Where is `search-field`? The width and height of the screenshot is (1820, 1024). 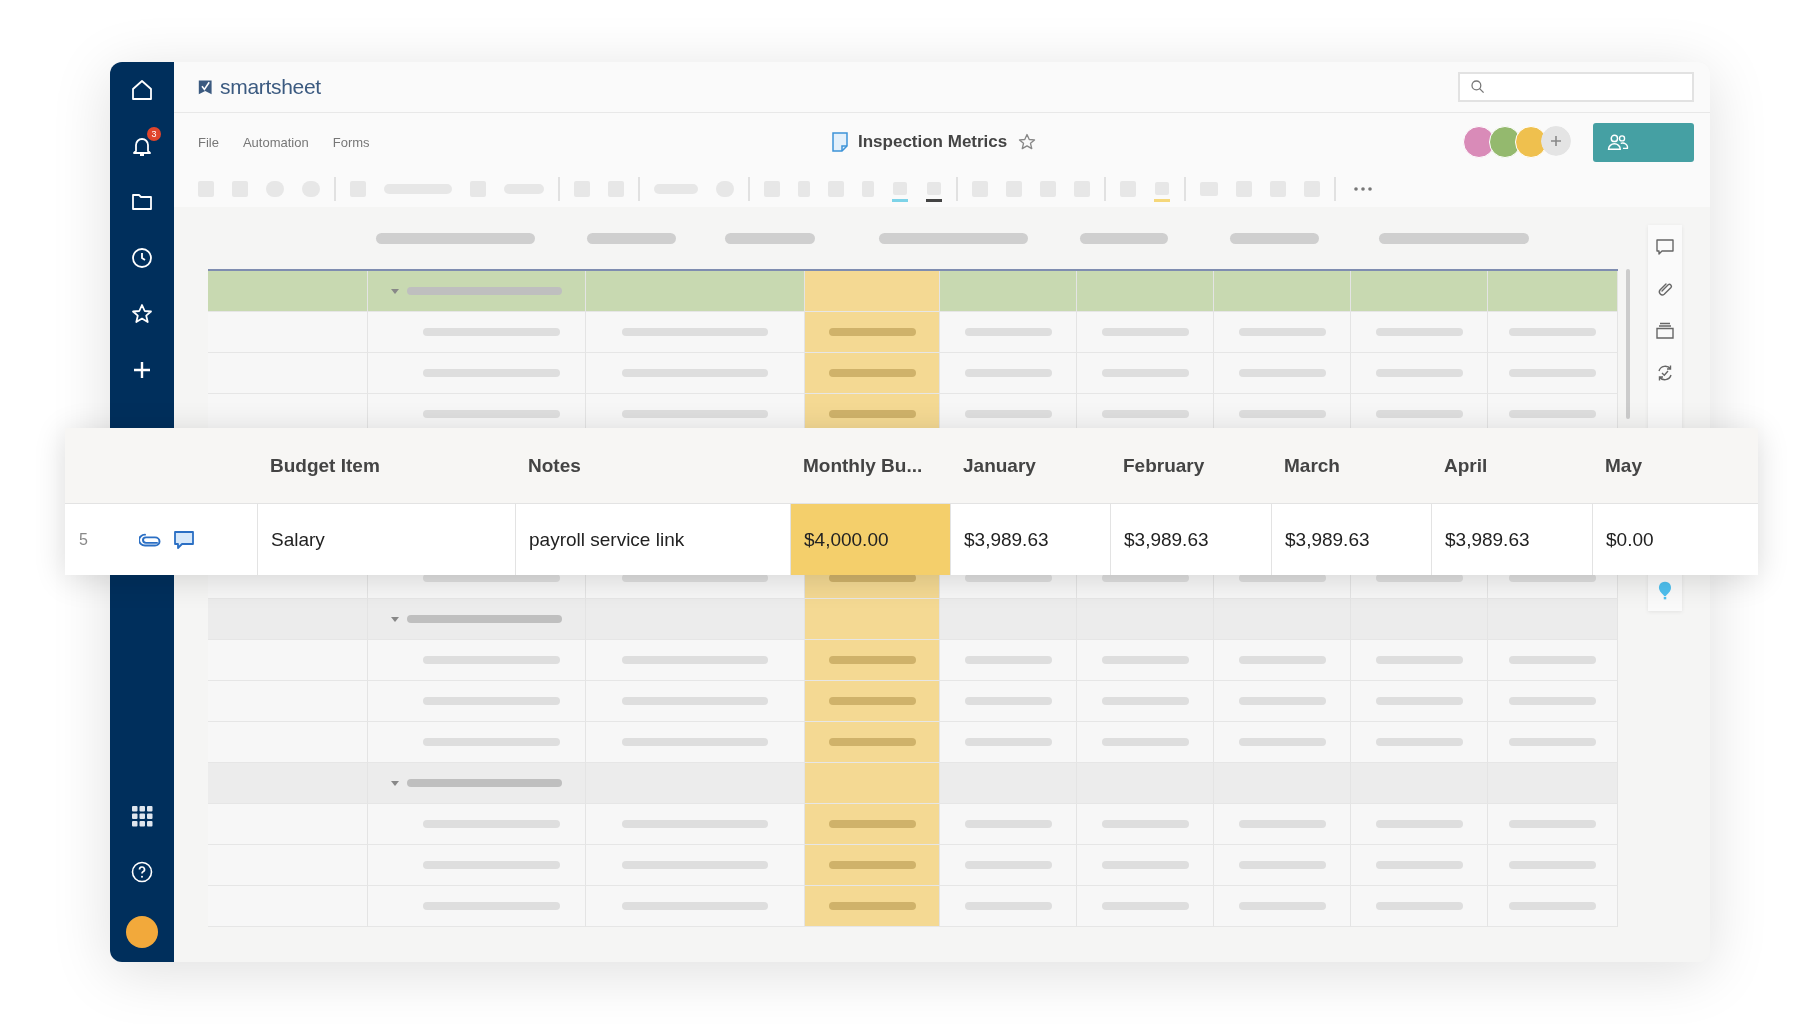
search-field is located at coordinates (1576, 87).